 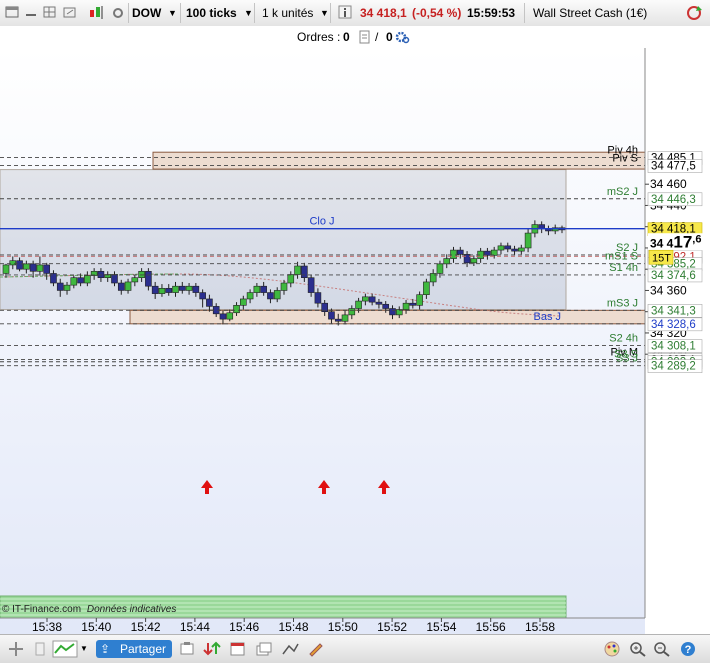 I want to click on share-button: ⇪ Partager, so click(x=134, y=649).